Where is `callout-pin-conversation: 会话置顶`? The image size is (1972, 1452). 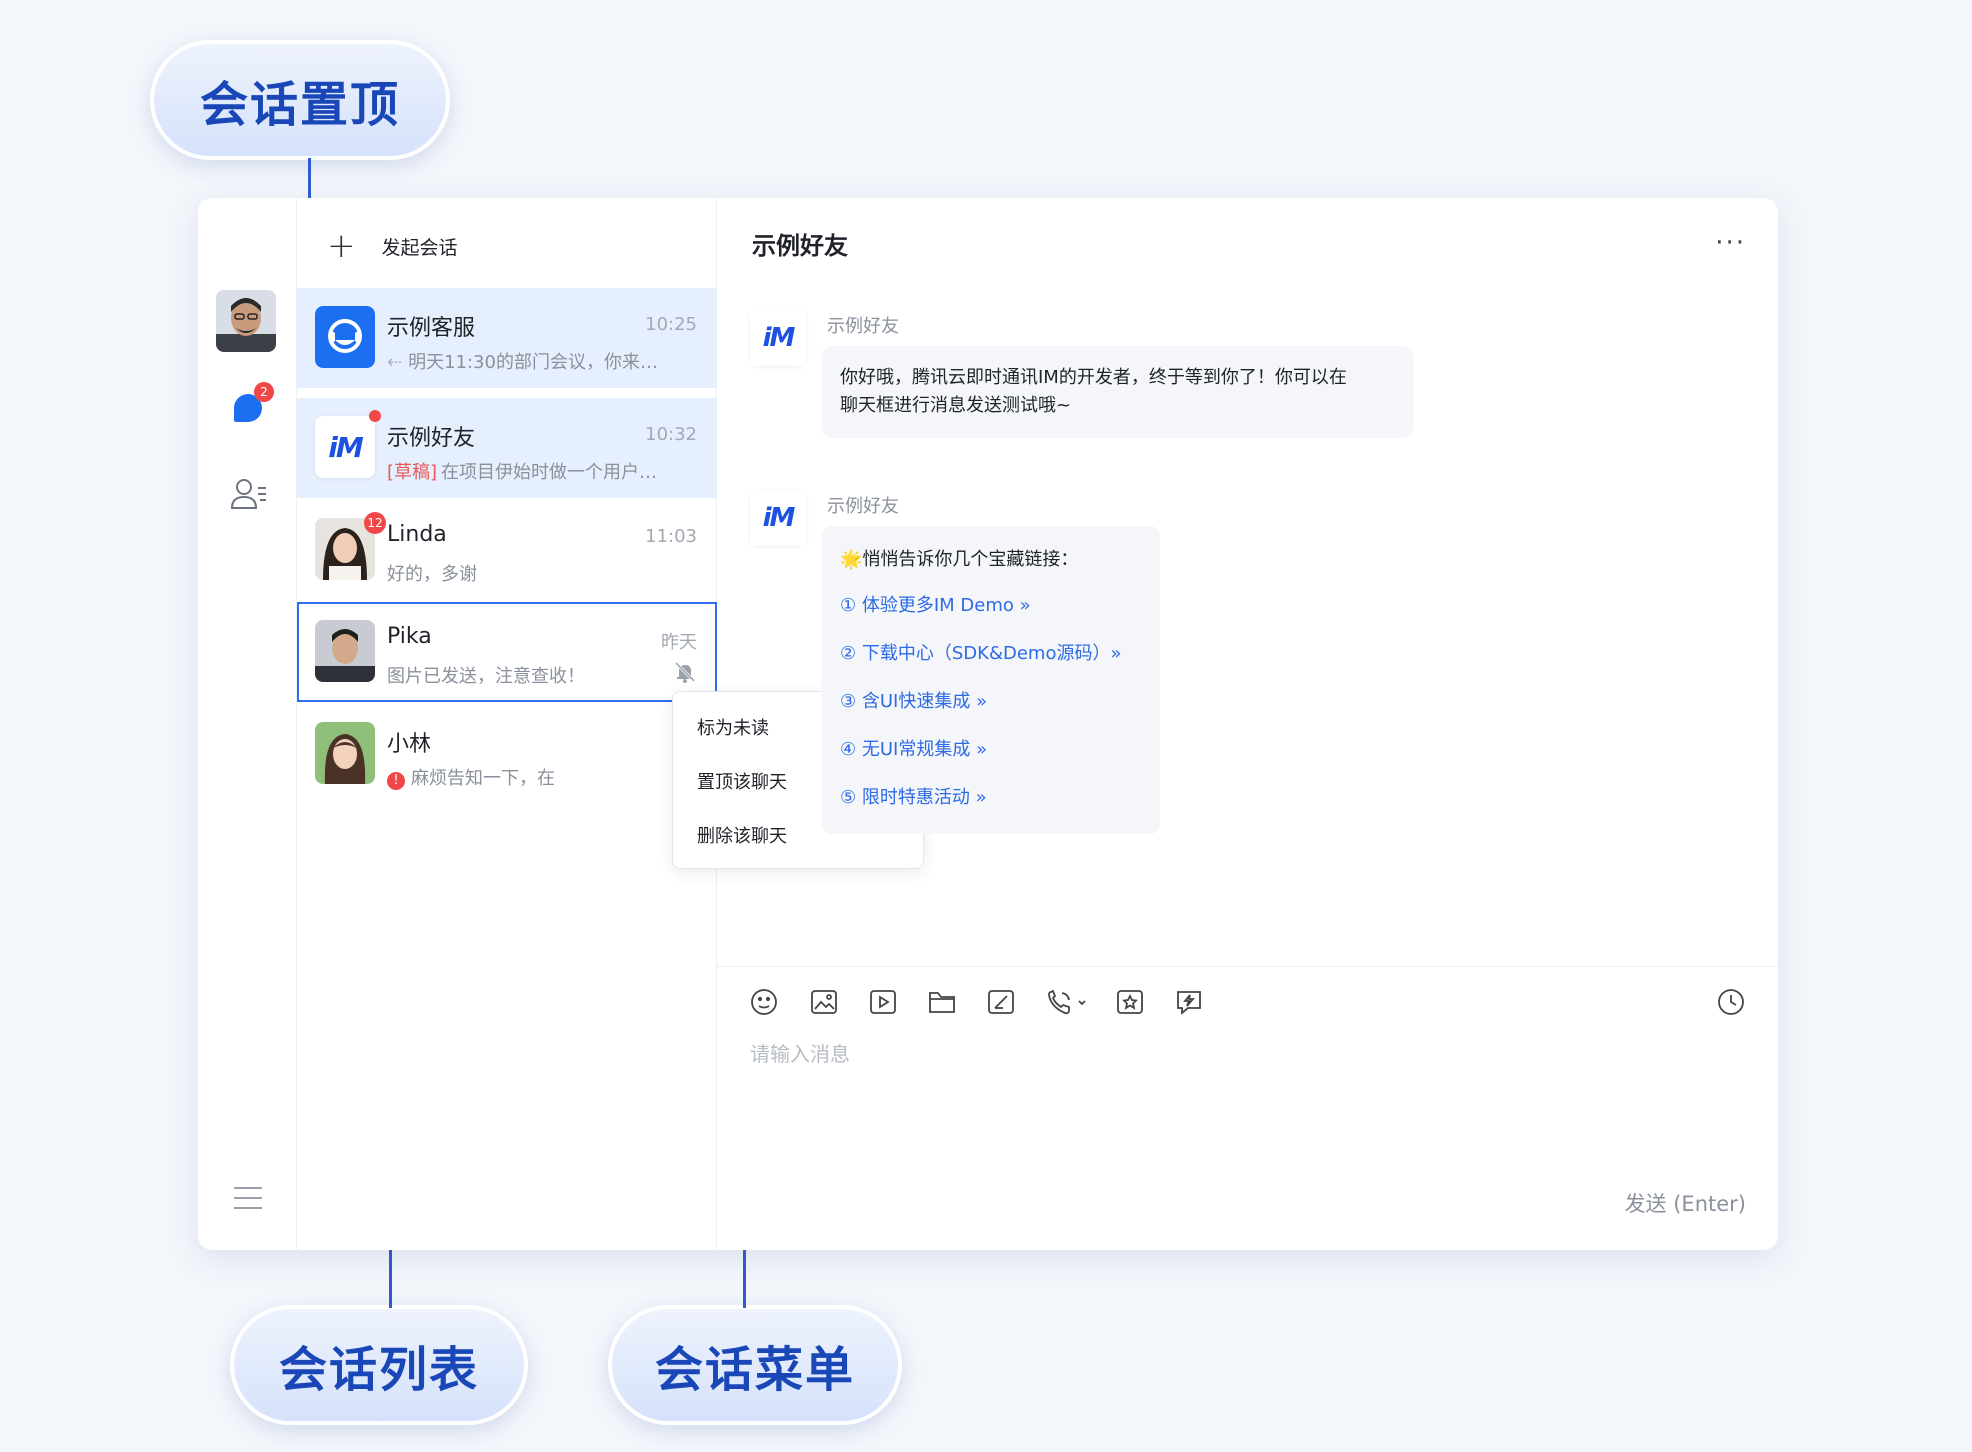
callout-pin-conversation: 会话置顶 is located at coordinates (300, 100).